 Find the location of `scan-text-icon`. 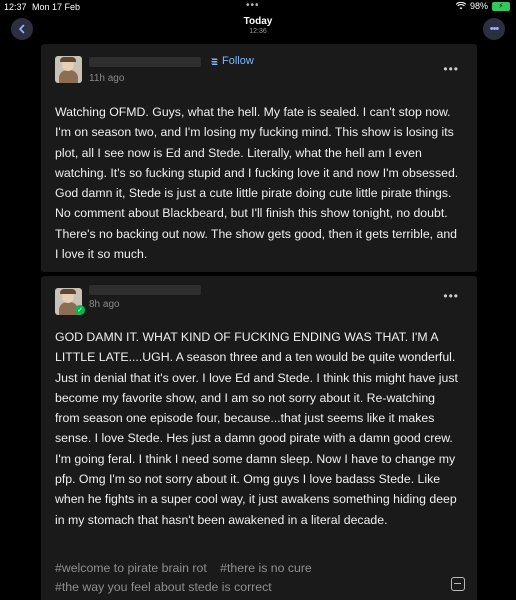

scan-text-icon is located at coordinates (458, 584).